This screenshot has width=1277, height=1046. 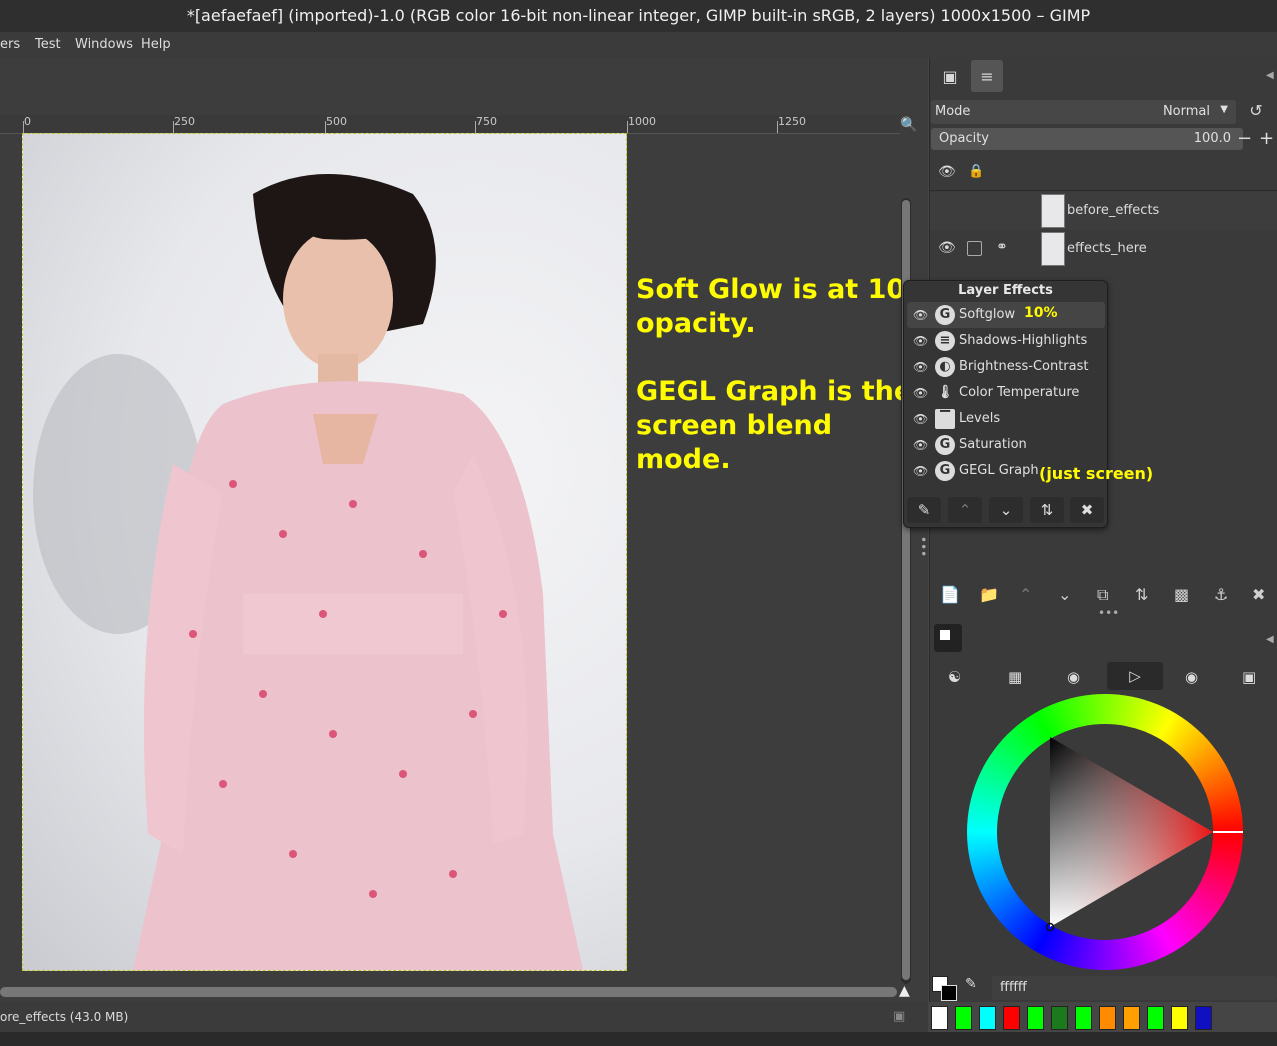 What do you see at coordinates (184, 121) in the screenshot?
I see `ruler-label: 250` at bounding box center [184, 121].